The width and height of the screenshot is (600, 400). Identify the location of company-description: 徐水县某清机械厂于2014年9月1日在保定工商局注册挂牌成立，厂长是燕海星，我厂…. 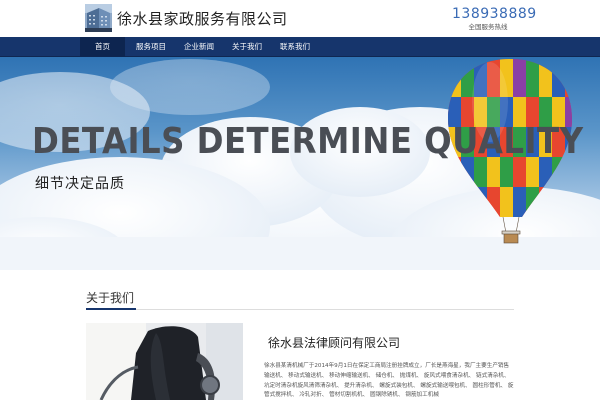
(389, 381).